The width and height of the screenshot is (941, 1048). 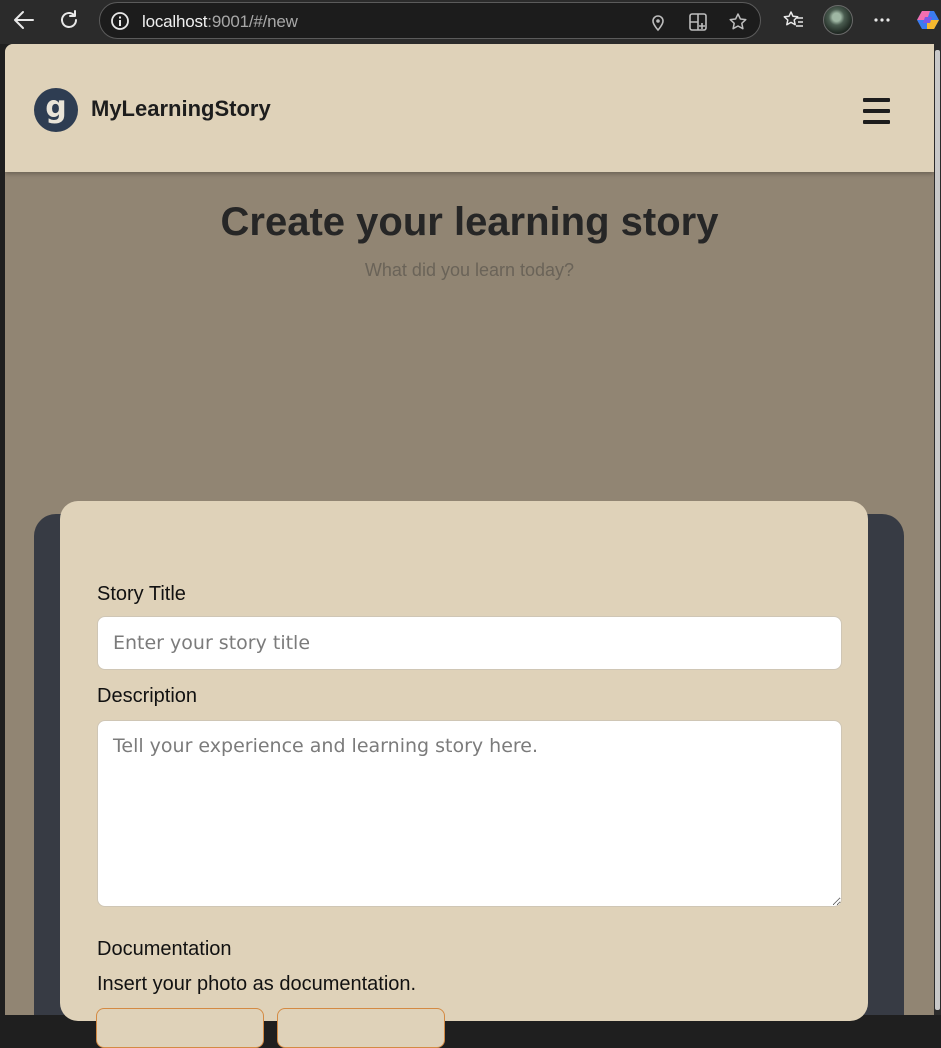 I want to click on brand-name: MyLearningStory, so click(x=181, y=109).